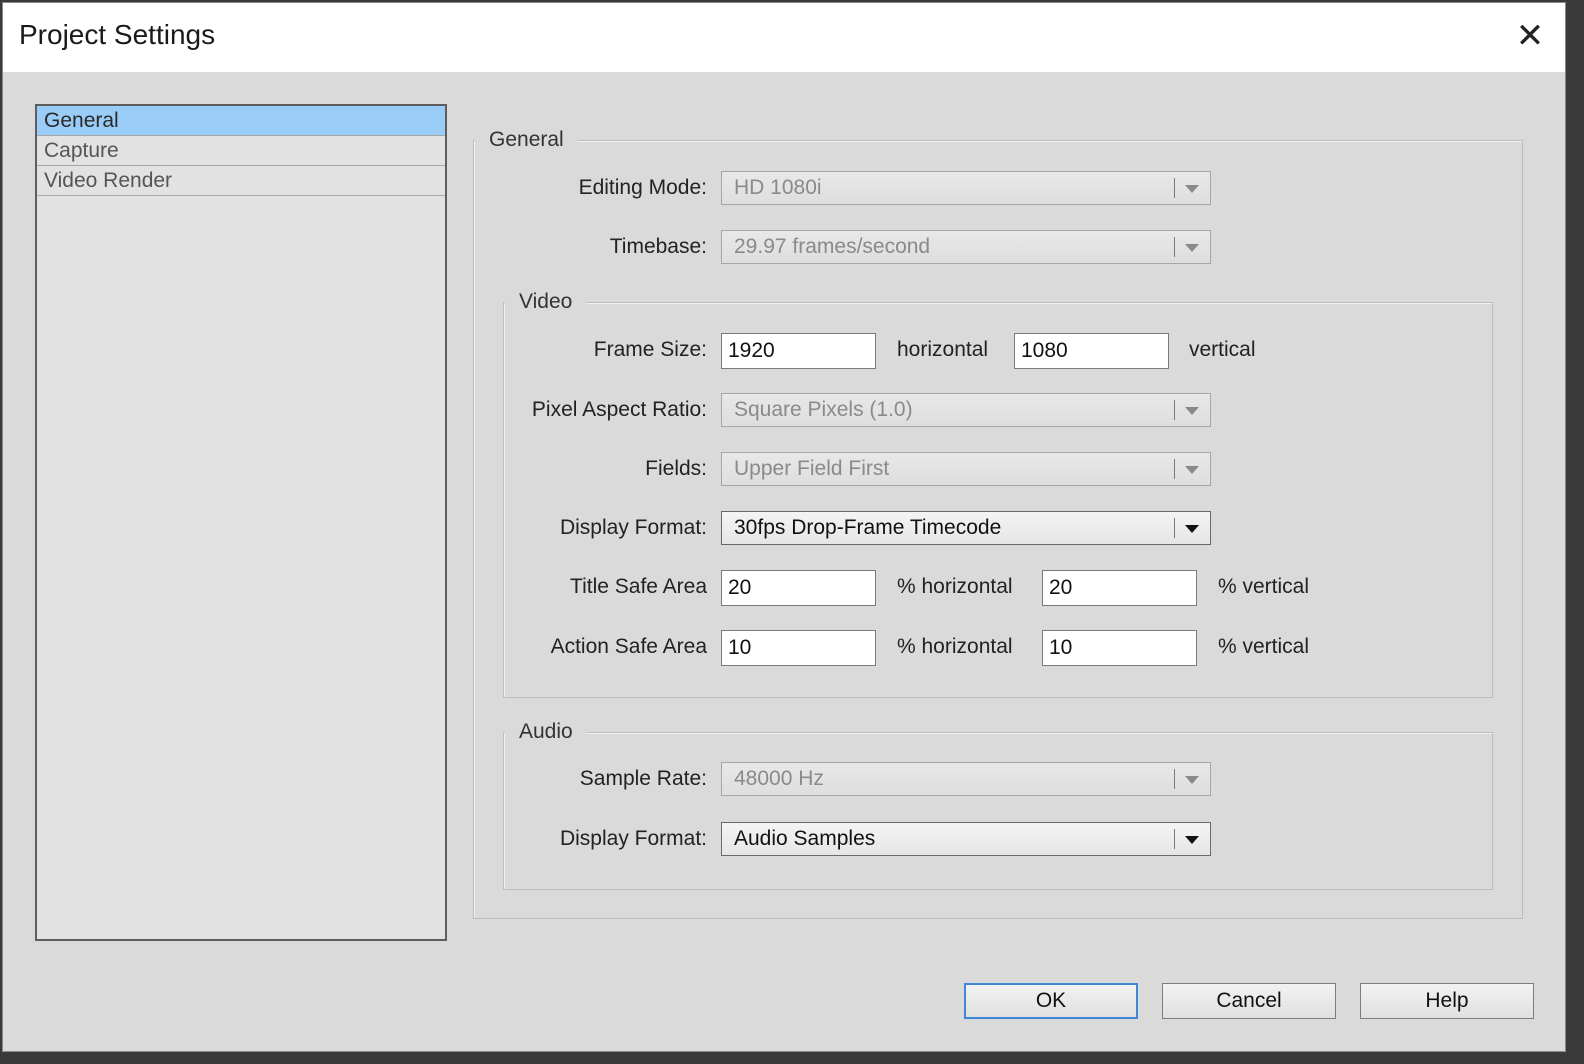 This screenshot has width=1584, height=1064. Describe the element at coordinates (650, 349) in the screenshot. I see `frame-size-label: Frame Size:` at that location.